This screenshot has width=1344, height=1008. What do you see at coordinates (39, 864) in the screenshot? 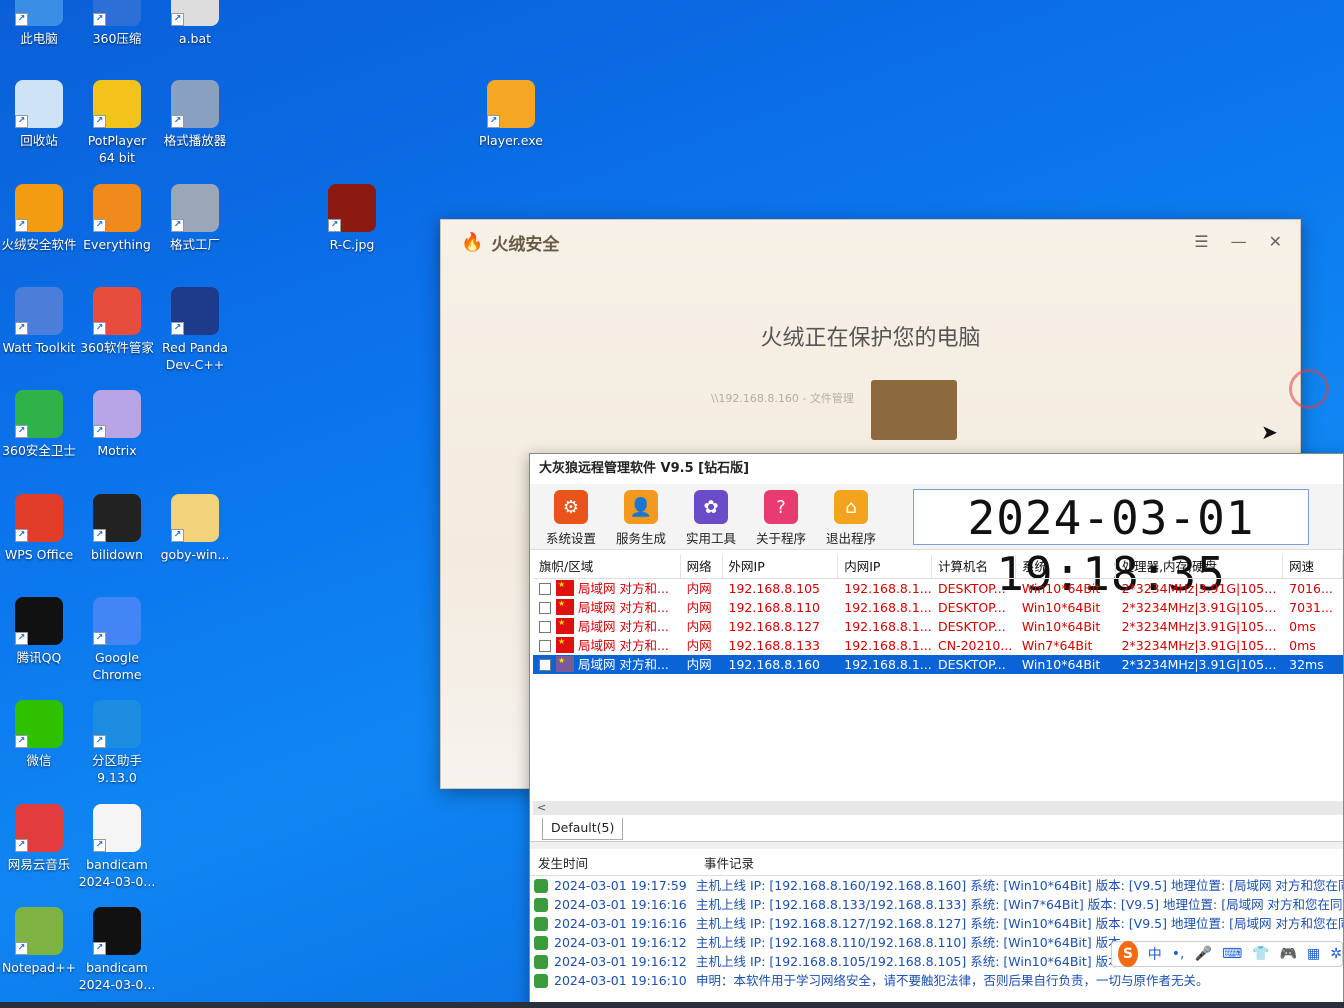
I see `desktop-icon-label: 网易云音乐` at bounding box center [39, 864].